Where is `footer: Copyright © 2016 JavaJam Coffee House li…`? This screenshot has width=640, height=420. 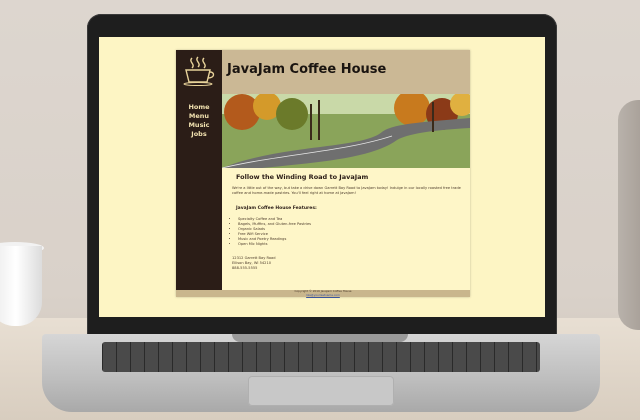 footer: Copyright © 2016 JavaJam Coffee House li… is located at coordinates (323, 293).